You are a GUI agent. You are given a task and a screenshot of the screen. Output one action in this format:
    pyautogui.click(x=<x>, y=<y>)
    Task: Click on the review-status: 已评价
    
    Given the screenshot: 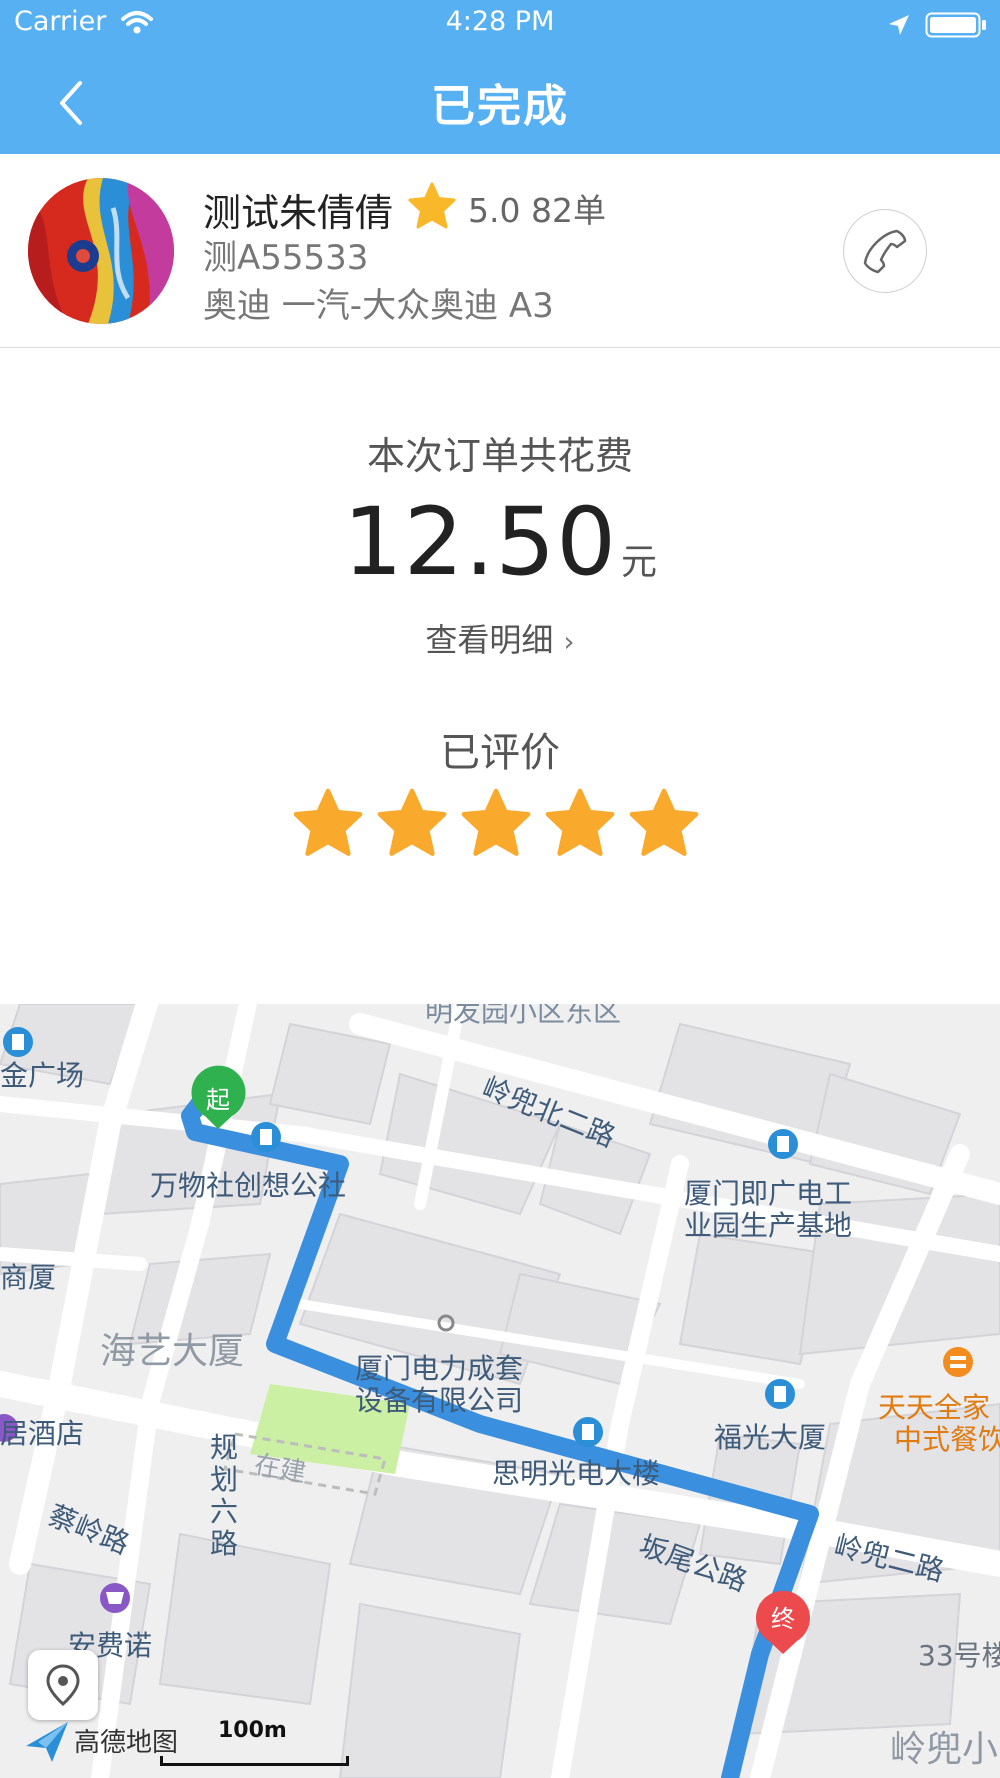 What is the action you would take?
    pyautogui.click(x=500, y=753)
    